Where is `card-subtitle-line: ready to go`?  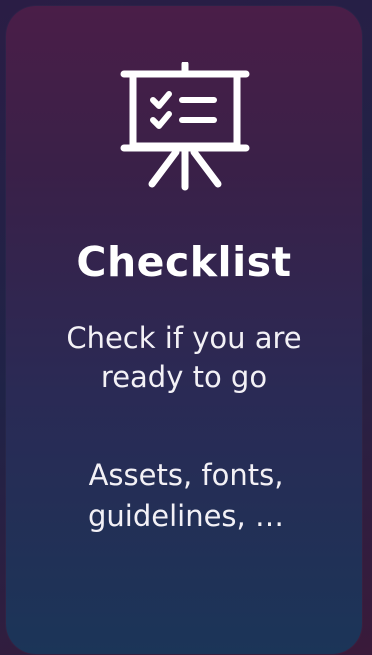
card-subtitle-line: ready to go is located at coordinates (184, 377).